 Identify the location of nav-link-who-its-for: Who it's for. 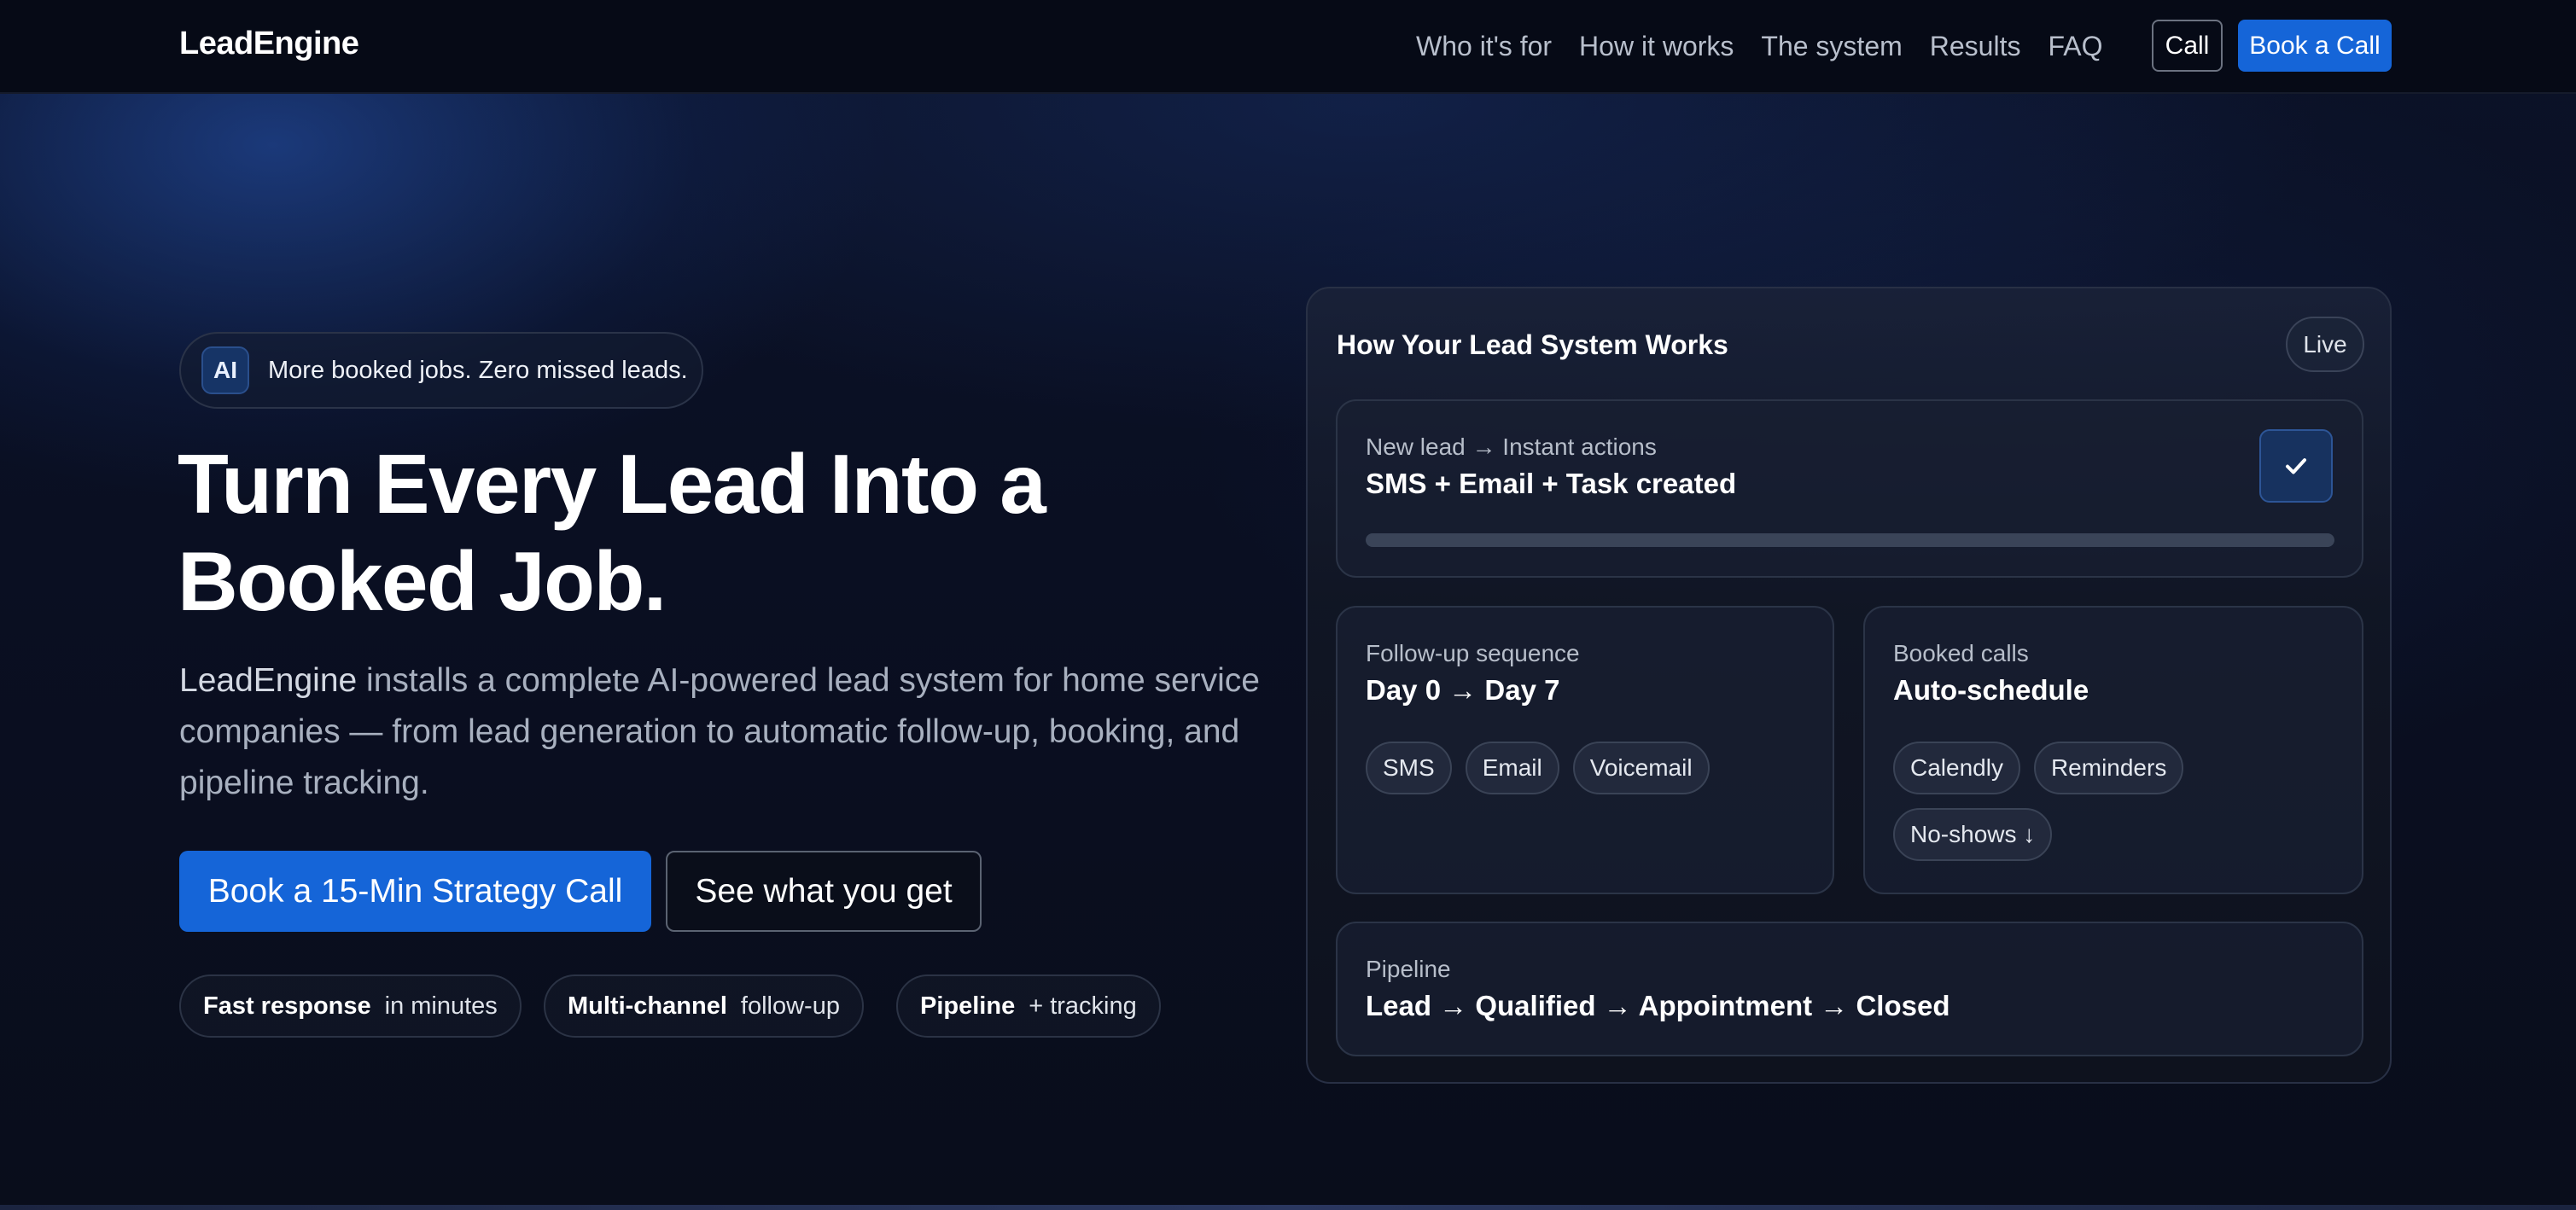
(1484, 46).